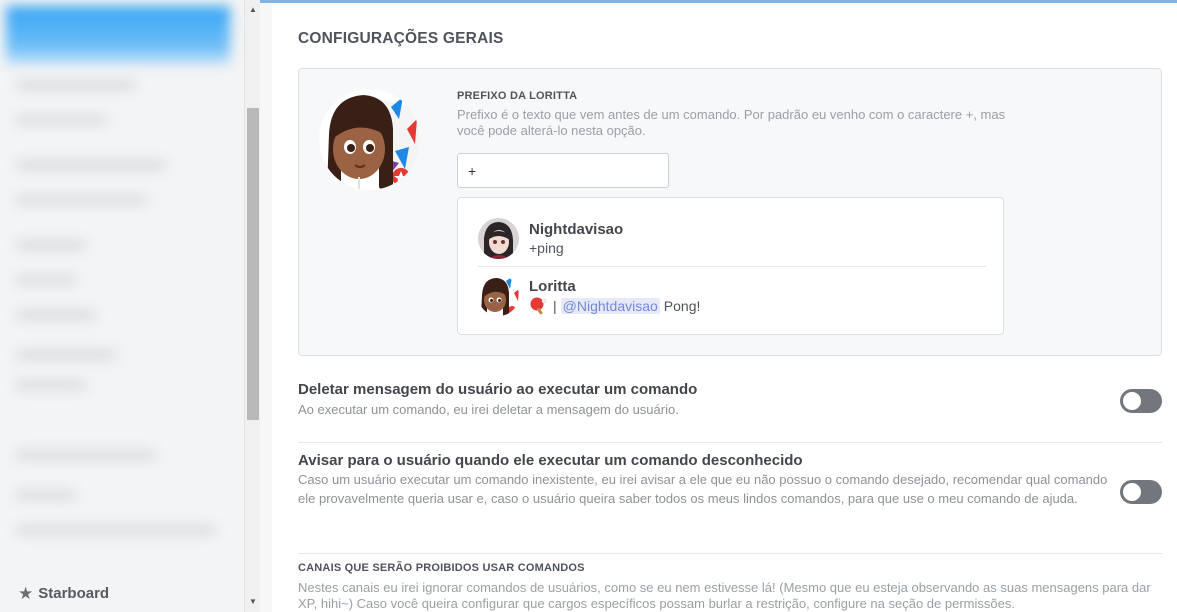  I want to click on loritta-avatar, so click(369, 139).